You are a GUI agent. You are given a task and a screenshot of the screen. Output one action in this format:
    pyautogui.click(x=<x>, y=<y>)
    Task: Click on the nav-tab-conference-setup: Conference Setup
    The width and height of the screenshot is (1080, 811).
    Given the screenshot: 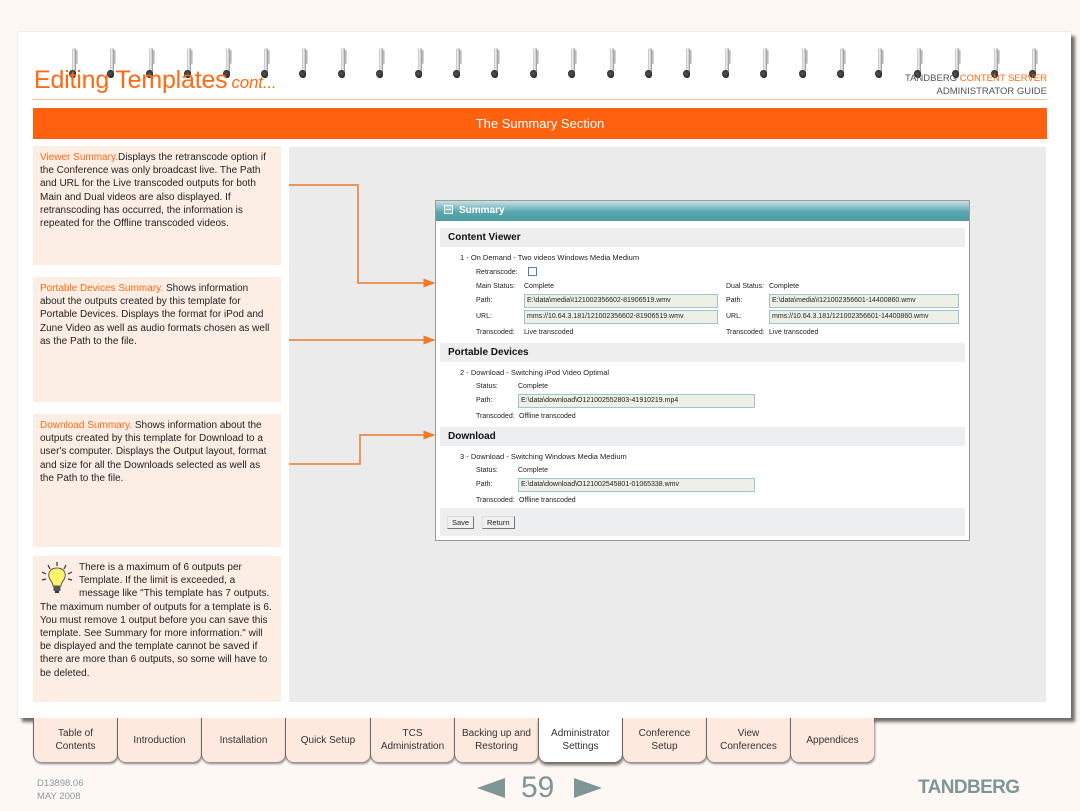 What is the action you would take?
    pyautogui.click(x=664, y=740)
    